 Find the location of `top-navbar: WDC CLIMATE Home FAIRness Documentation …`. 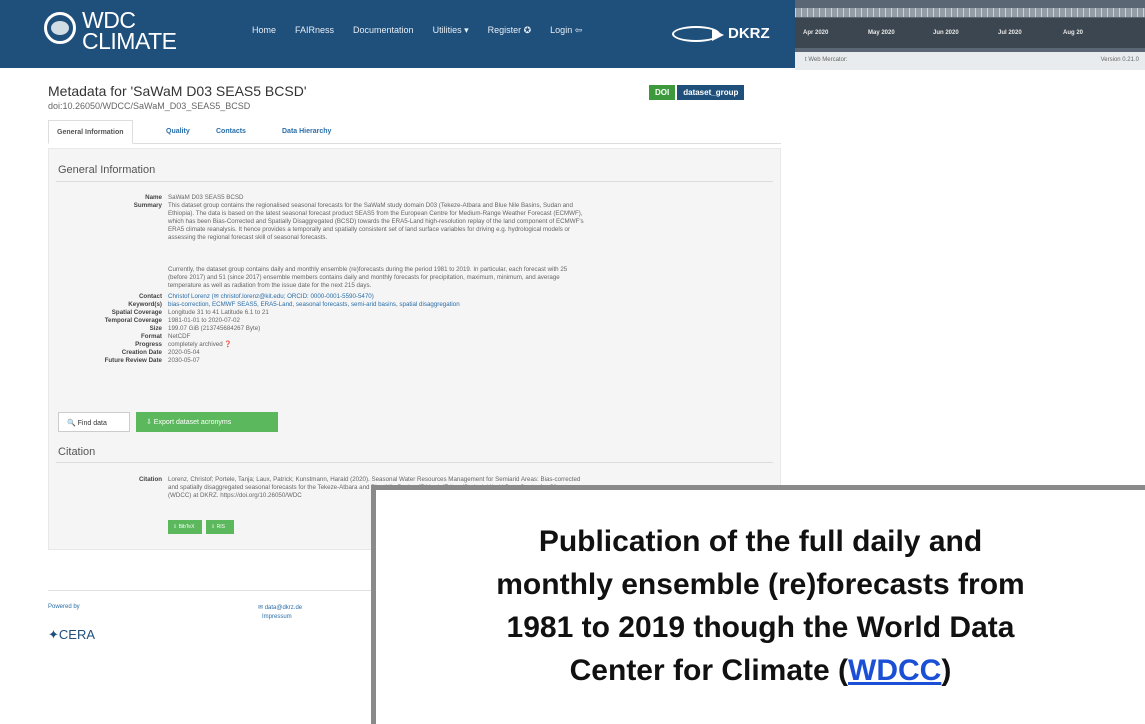

top-navbar: WDC CLIMATE Home FAIRness Documentation … is located at coordinates (397, 34).